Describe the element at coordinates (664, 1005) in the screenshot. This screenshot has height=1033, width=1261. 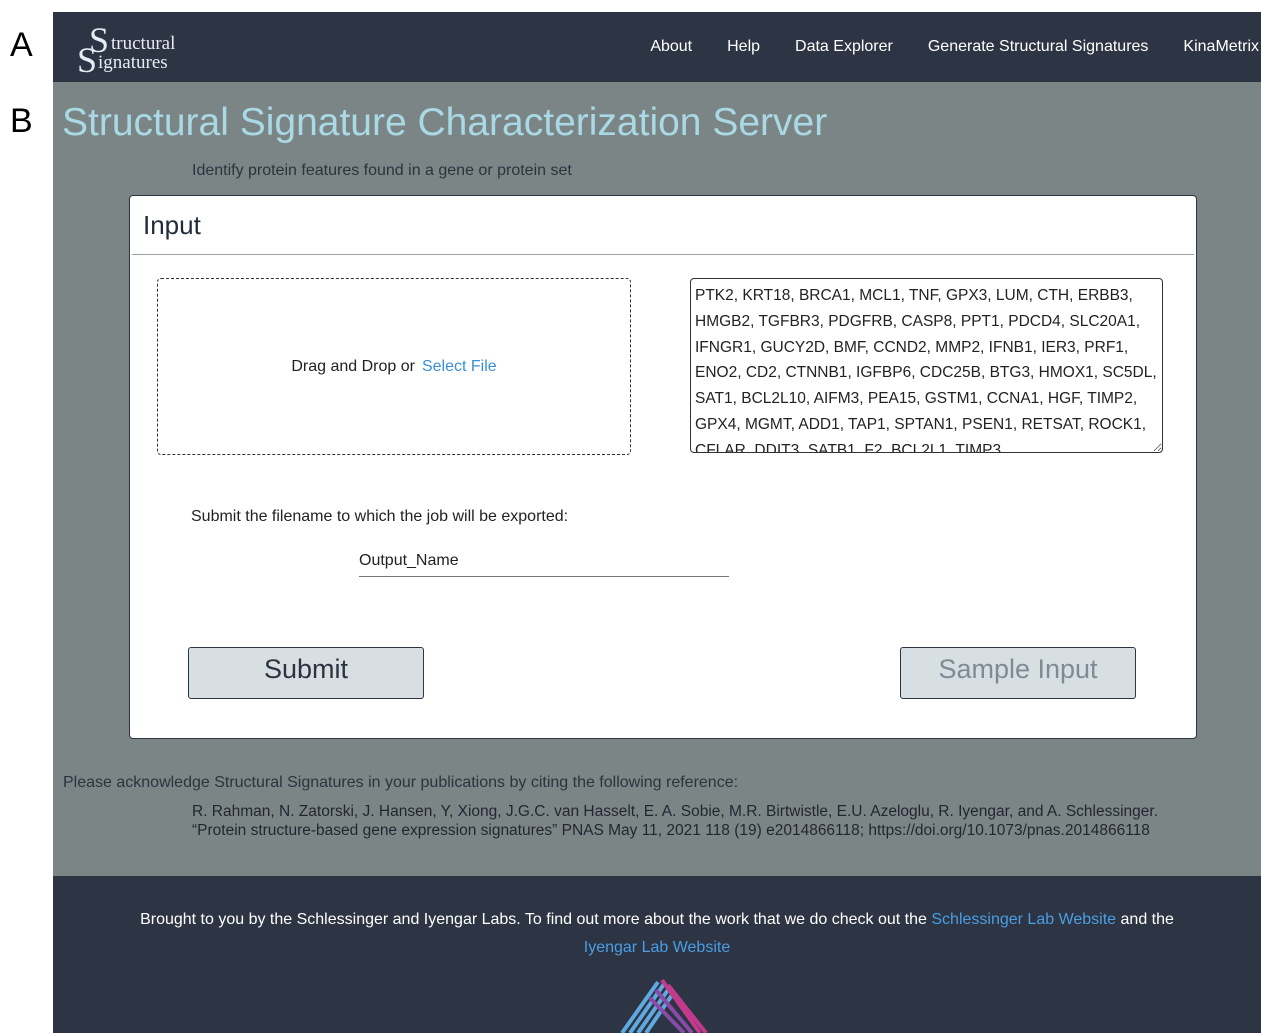
I see `lab-logo-icon` at that location.